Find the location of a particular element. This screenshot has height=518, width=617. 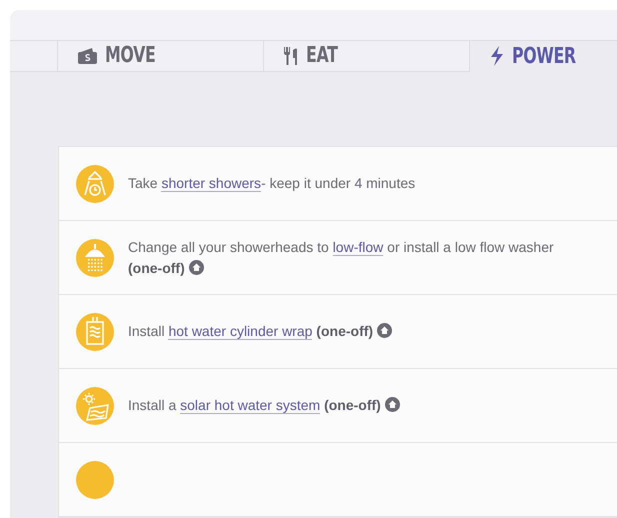

action-link: hot water cylinder wrap is located at coordinates (240, 331).